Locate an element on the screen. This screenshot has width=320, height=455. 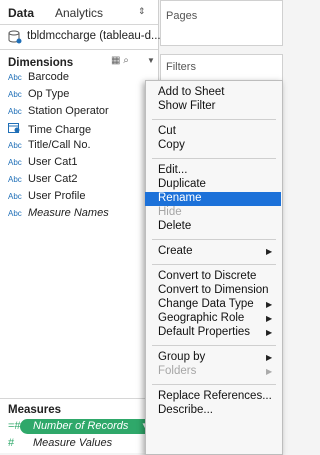
measure-field-name: Number of Records is located at coordinates (81, 426).